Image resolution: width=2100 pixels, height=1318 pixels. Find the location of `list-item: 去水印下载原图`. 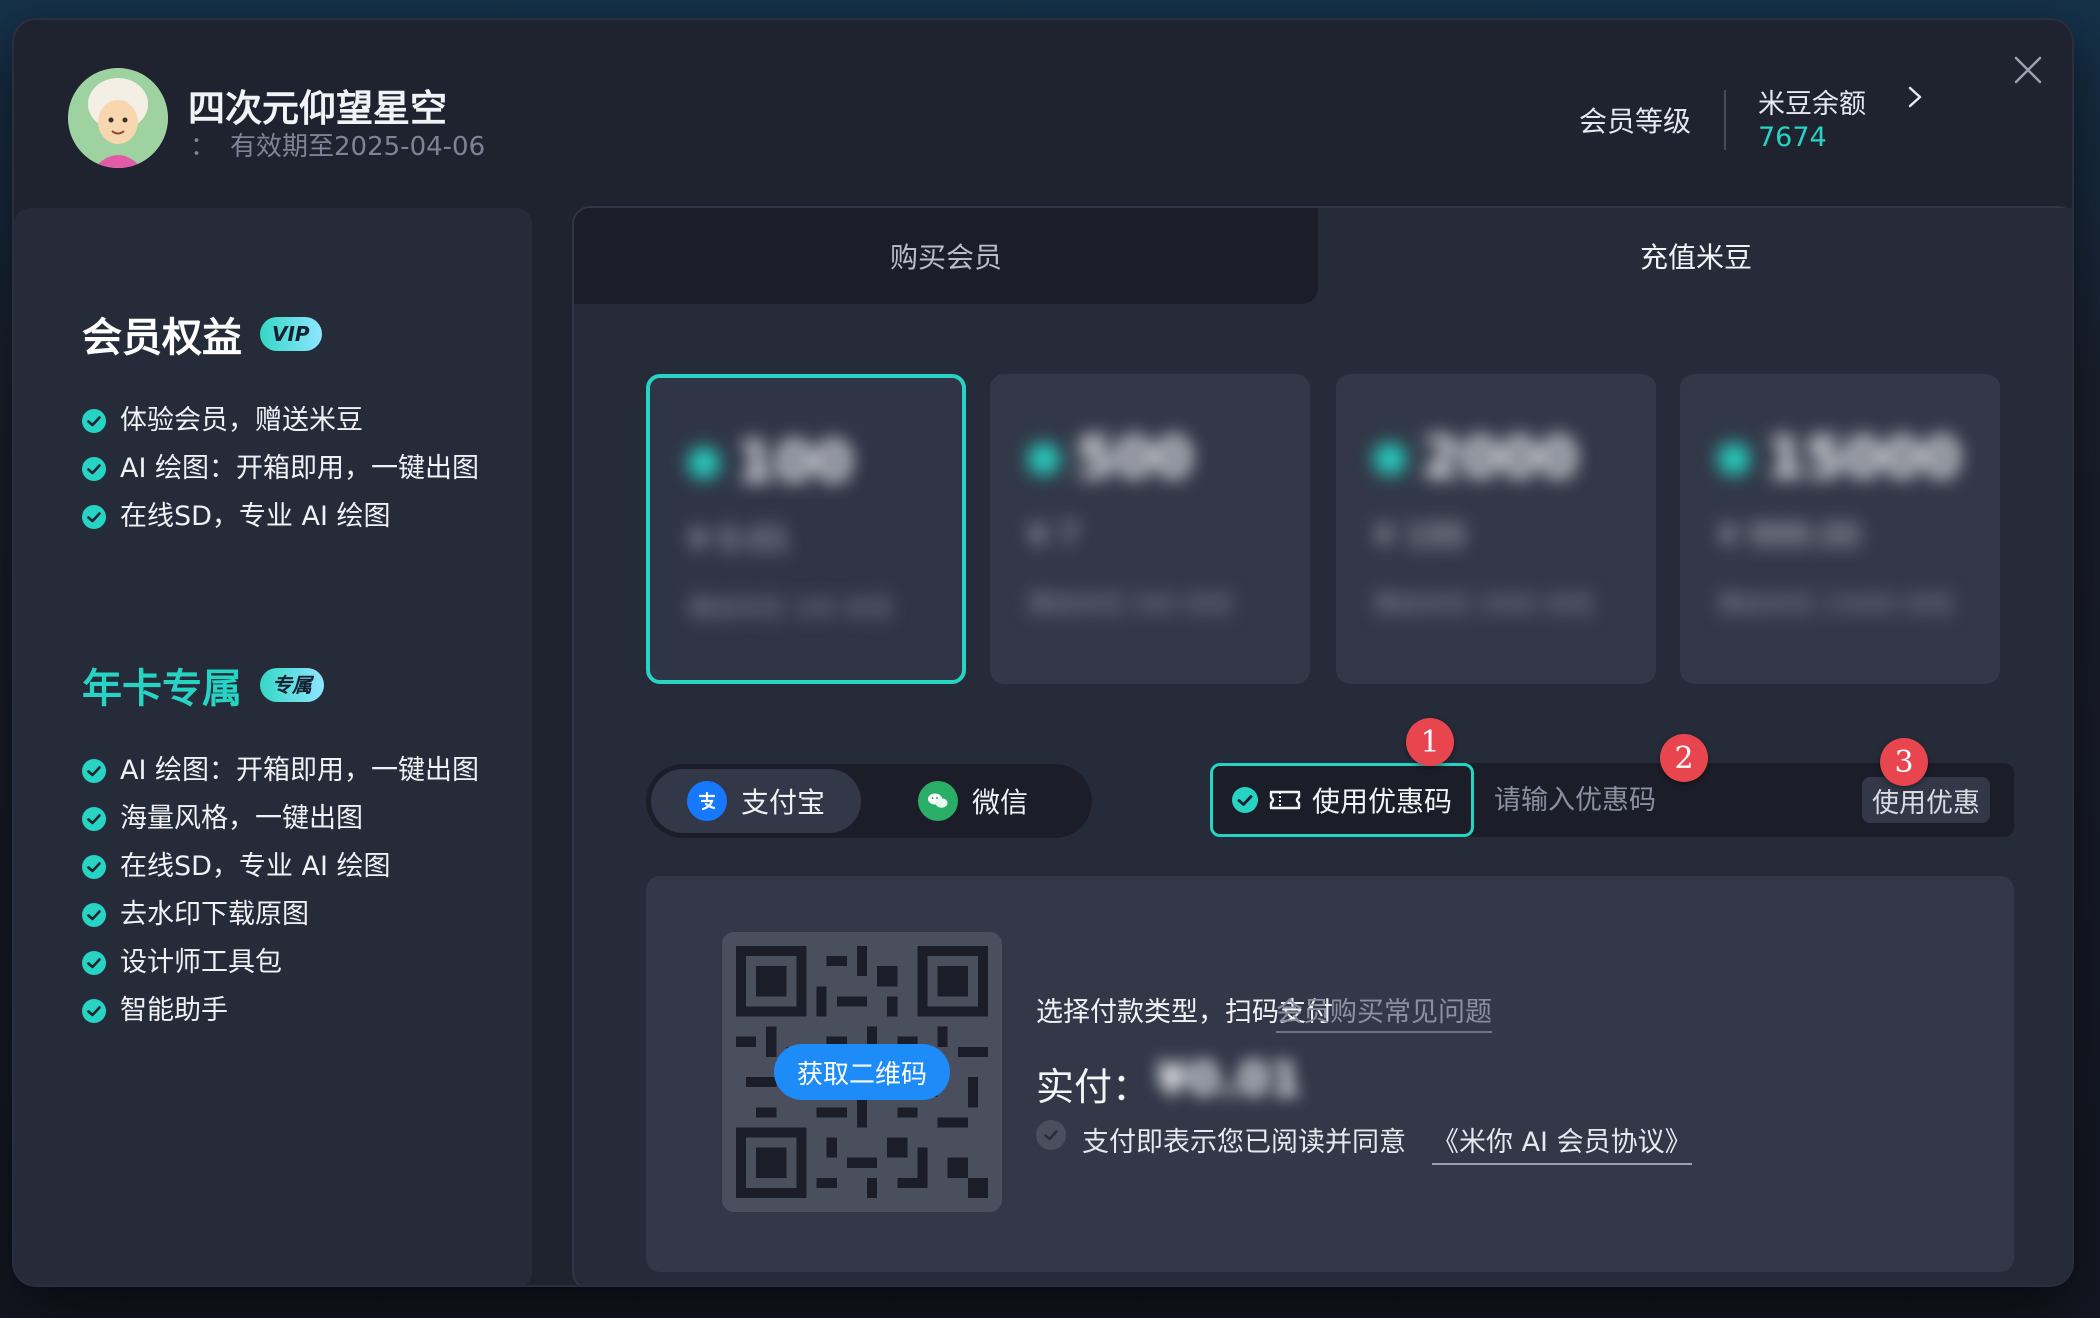

list-item: 去水印下载原图 is located at coordinates (292, 915).